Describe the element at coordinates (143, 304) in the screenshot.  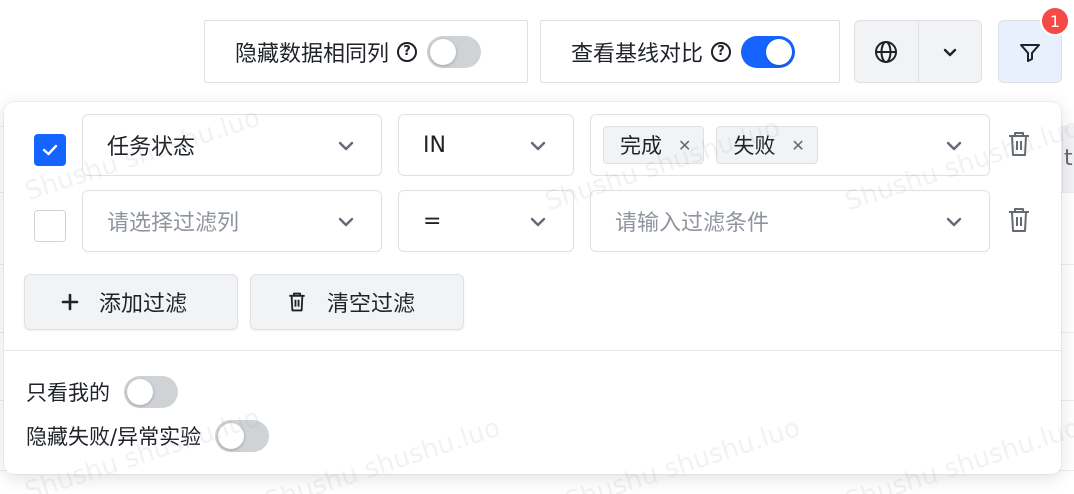
I see `add-filter-label: 添加过滤` at that location.